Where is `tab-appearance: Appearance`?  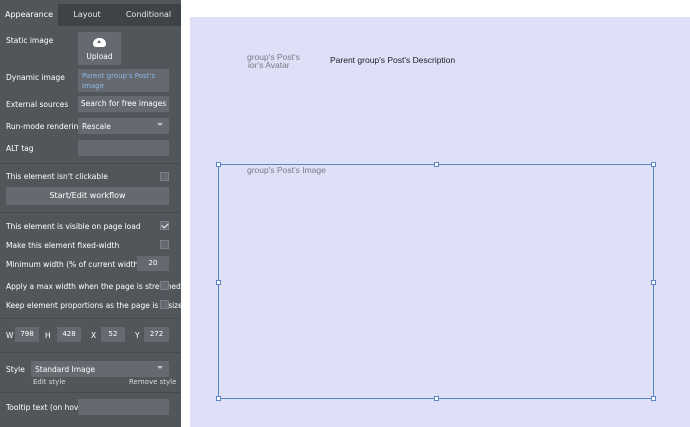
tab-appearance: Appearance is located at coordinates (29, 15).